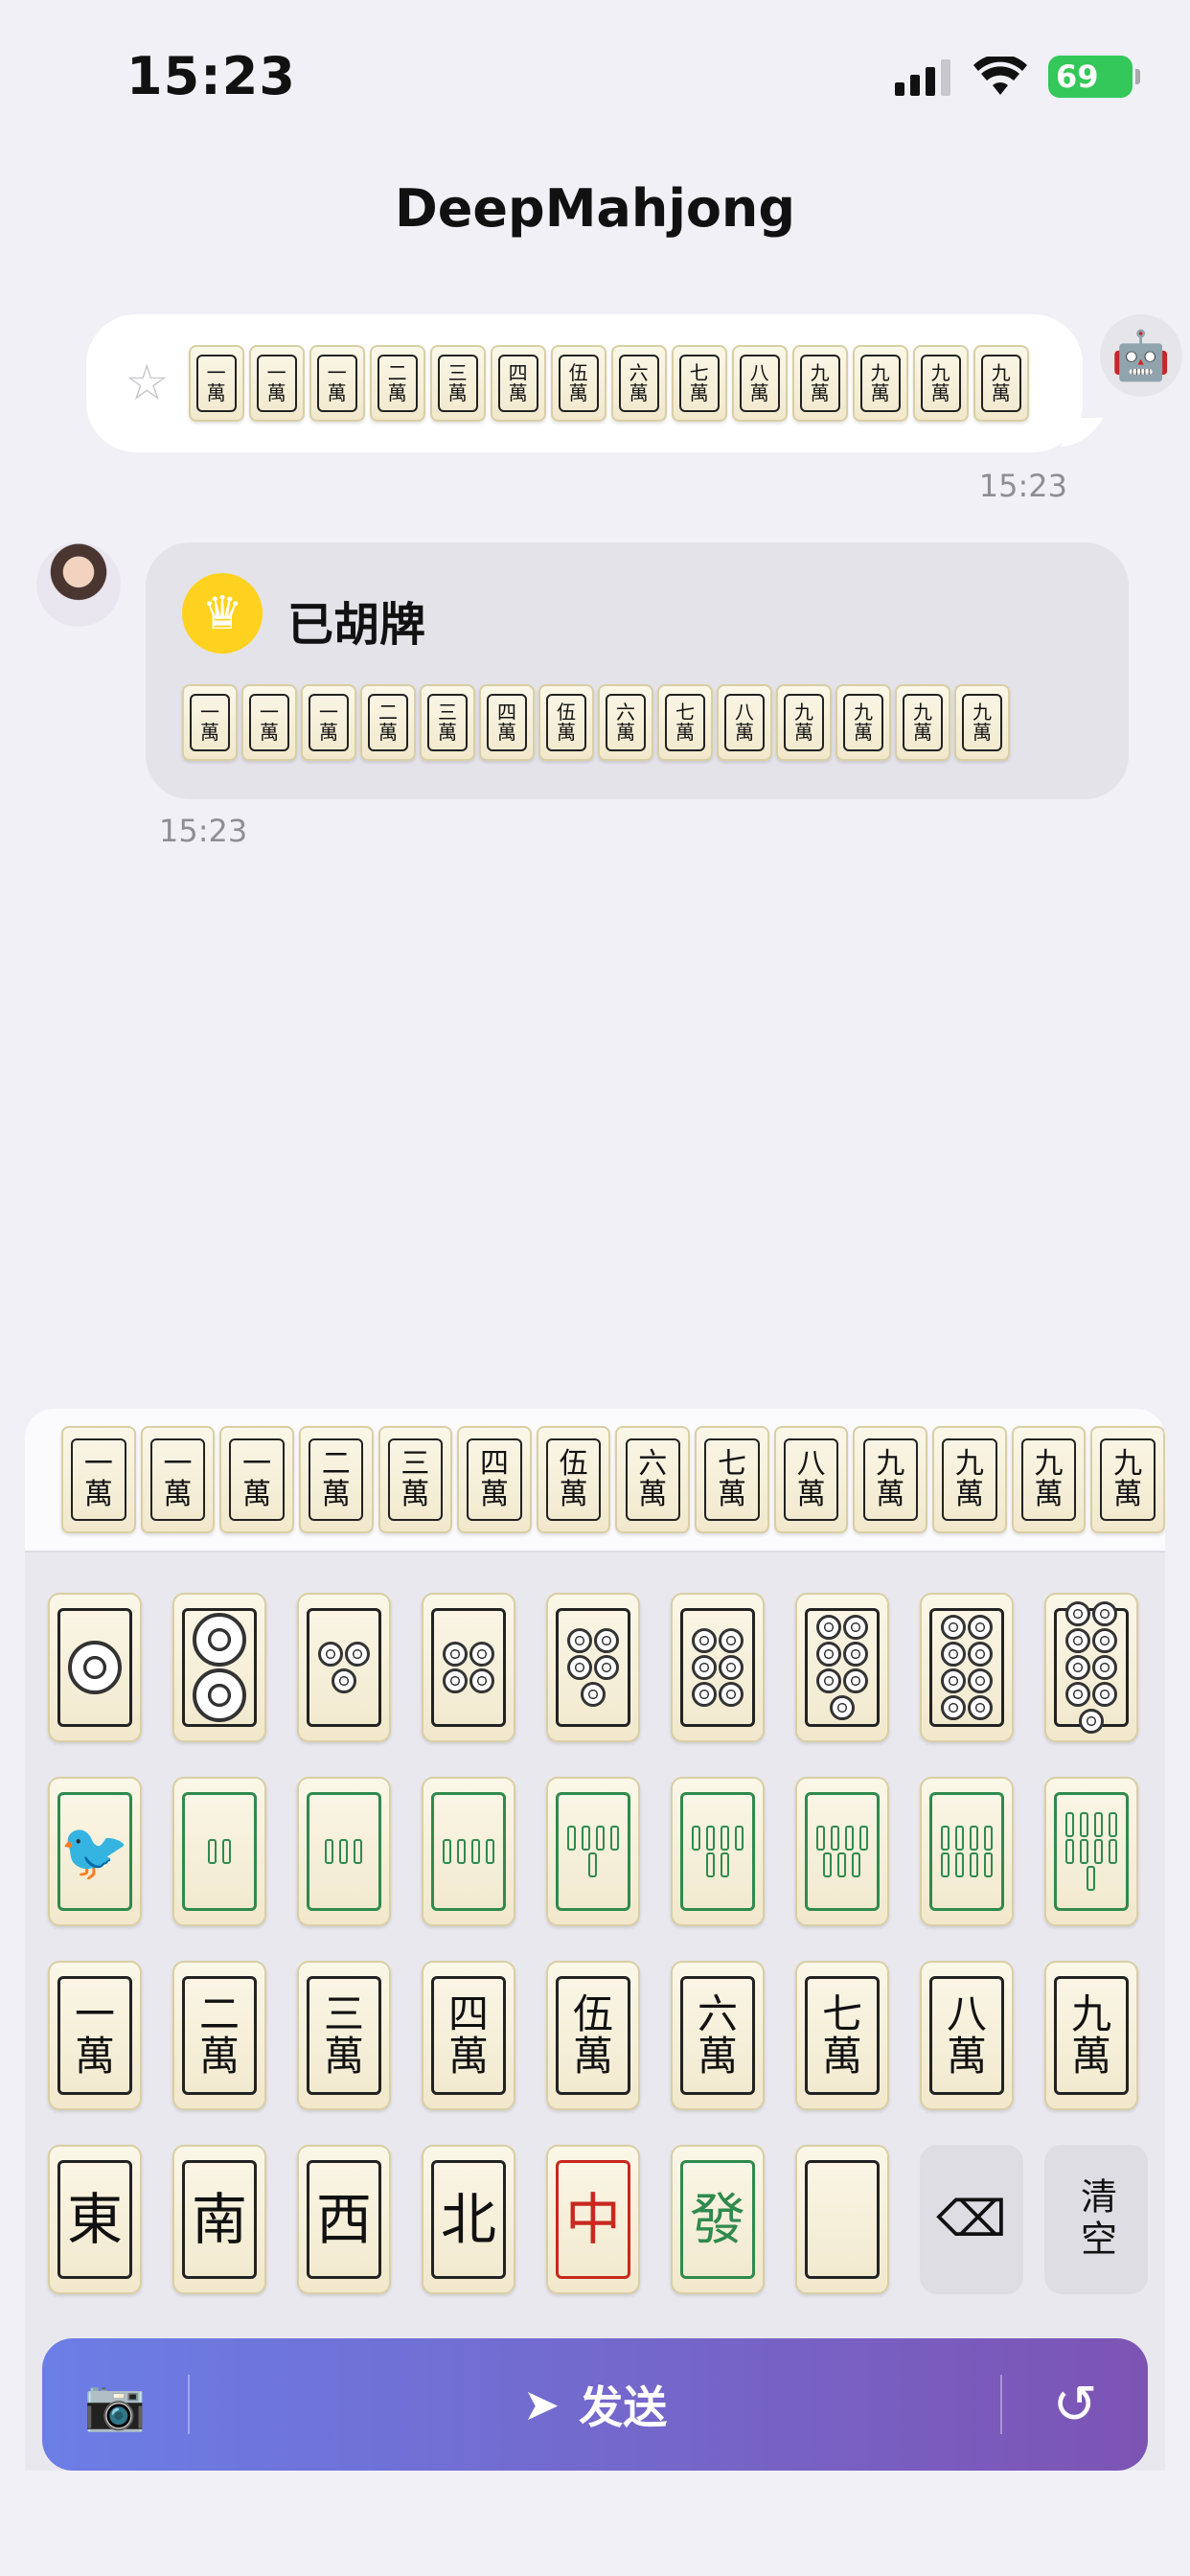 The width and height of the screenshot is (1190, 2576). Describe the element at coordinates (219, 2219) in the screenshot. I see `south-tile: 南` at that location.